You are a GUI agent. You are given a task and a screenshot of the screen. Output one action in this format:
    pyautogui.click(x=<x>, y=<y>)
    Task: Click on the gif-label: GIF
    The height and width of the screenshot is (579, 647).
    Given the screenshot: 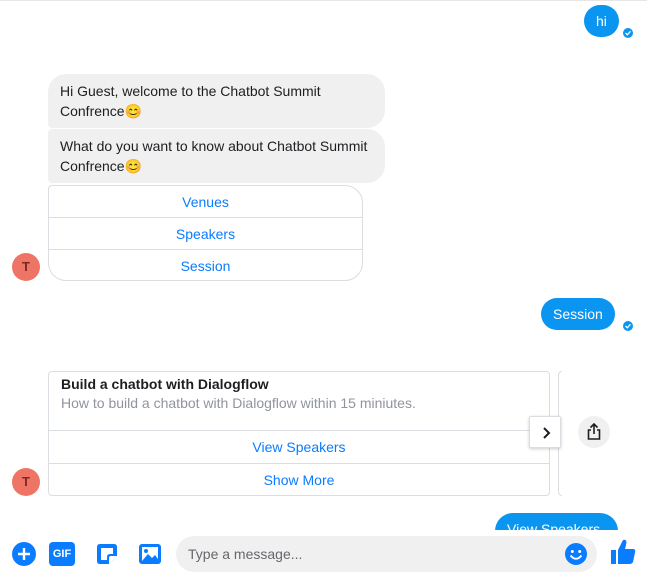 What is the action you would take?
    pyautogui.click(x=62, y=554)
    